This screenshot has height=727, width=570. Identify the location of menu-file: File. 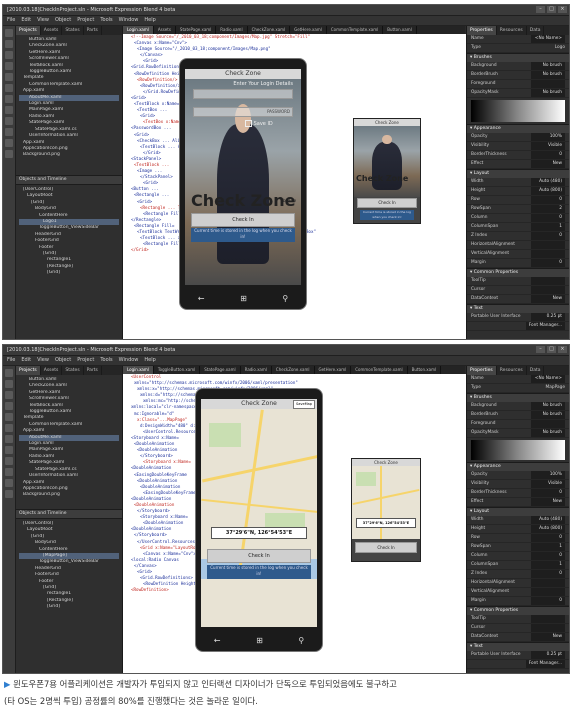
(11, 360).